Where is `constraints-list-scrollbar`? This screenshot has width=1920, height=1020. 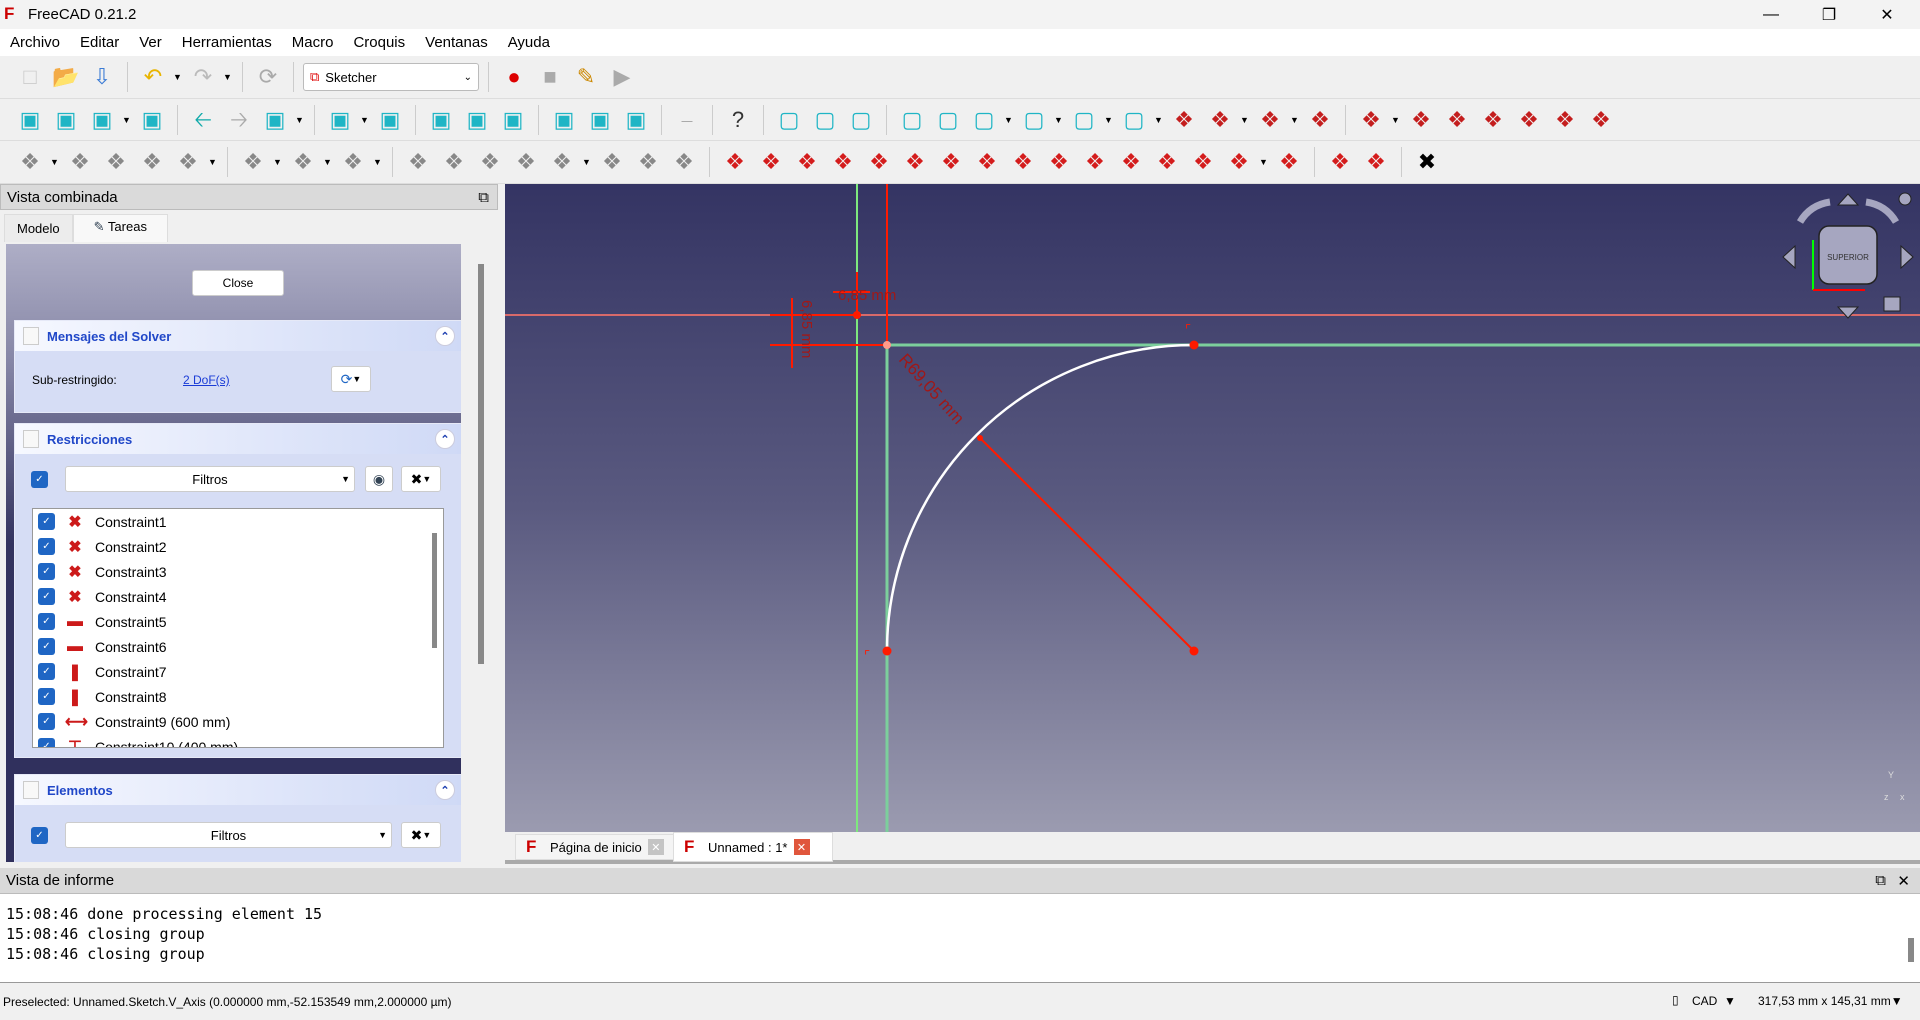
constraints-list-scrollbar is located at coordinates (434, 590).